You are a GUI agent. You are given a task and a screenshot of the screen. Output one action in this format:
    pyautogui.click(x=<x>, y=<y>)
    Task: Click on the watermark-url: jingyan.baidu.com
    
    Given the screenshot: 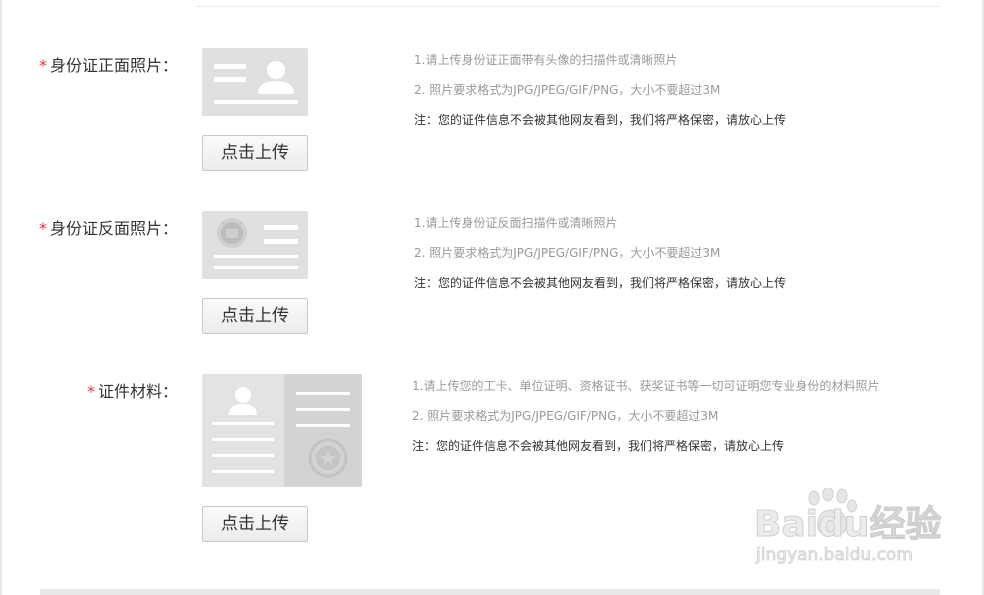 What is the action you would take?
    pyautogui.click(x=834, y=555)
    